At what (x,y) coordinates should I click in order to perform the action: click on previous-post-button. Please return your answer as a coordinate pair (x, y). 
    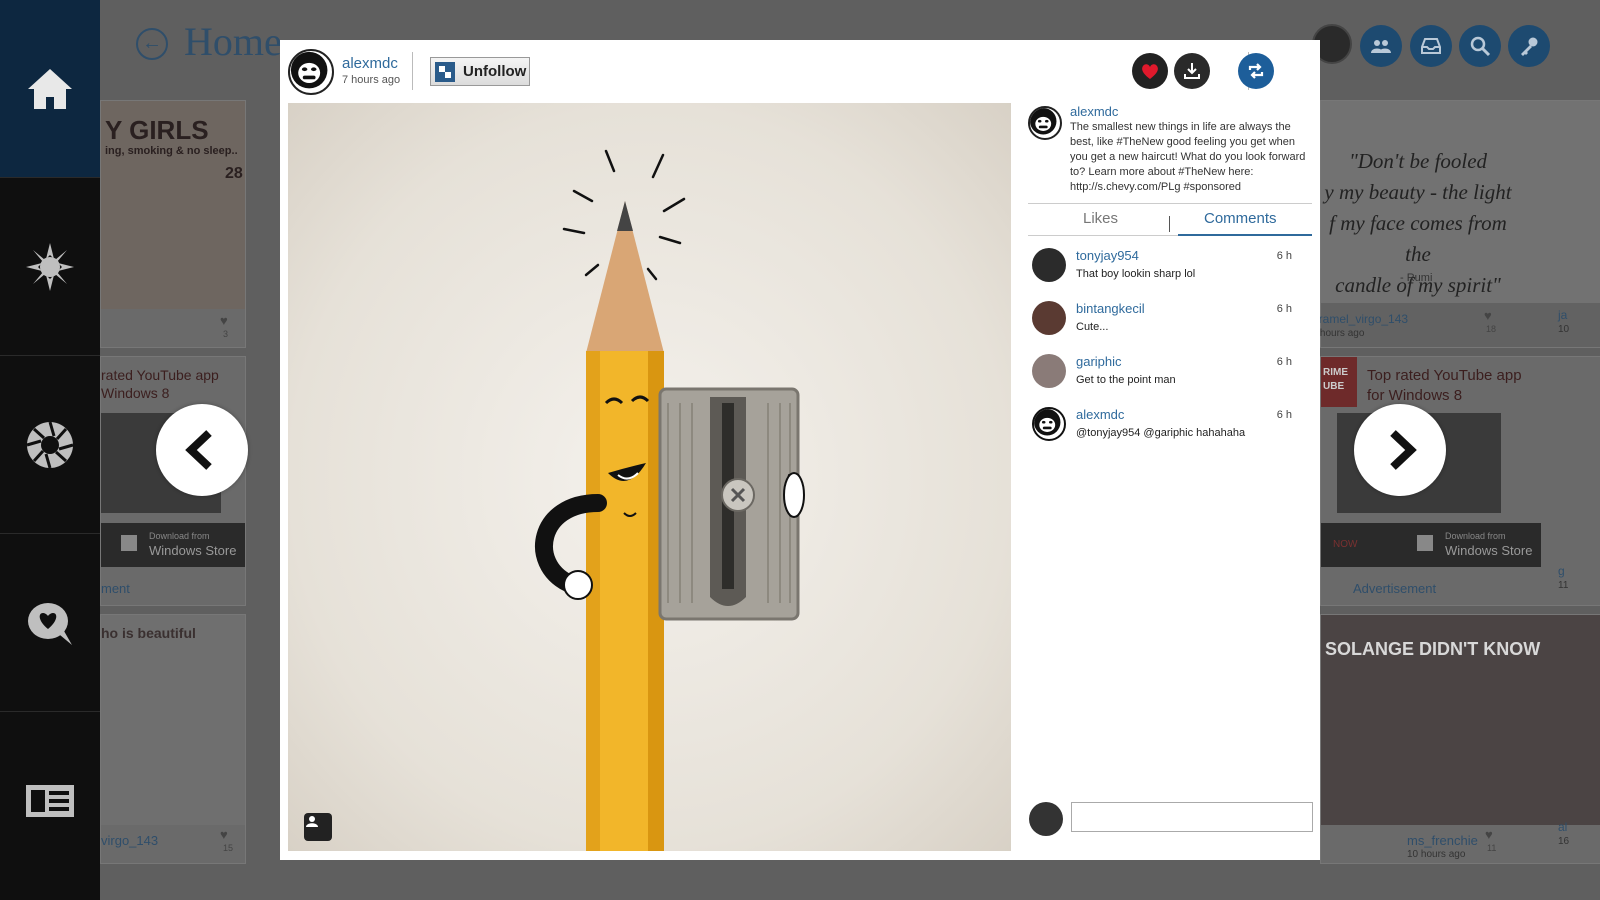
    Looking at the image, I should click on (202, 450).